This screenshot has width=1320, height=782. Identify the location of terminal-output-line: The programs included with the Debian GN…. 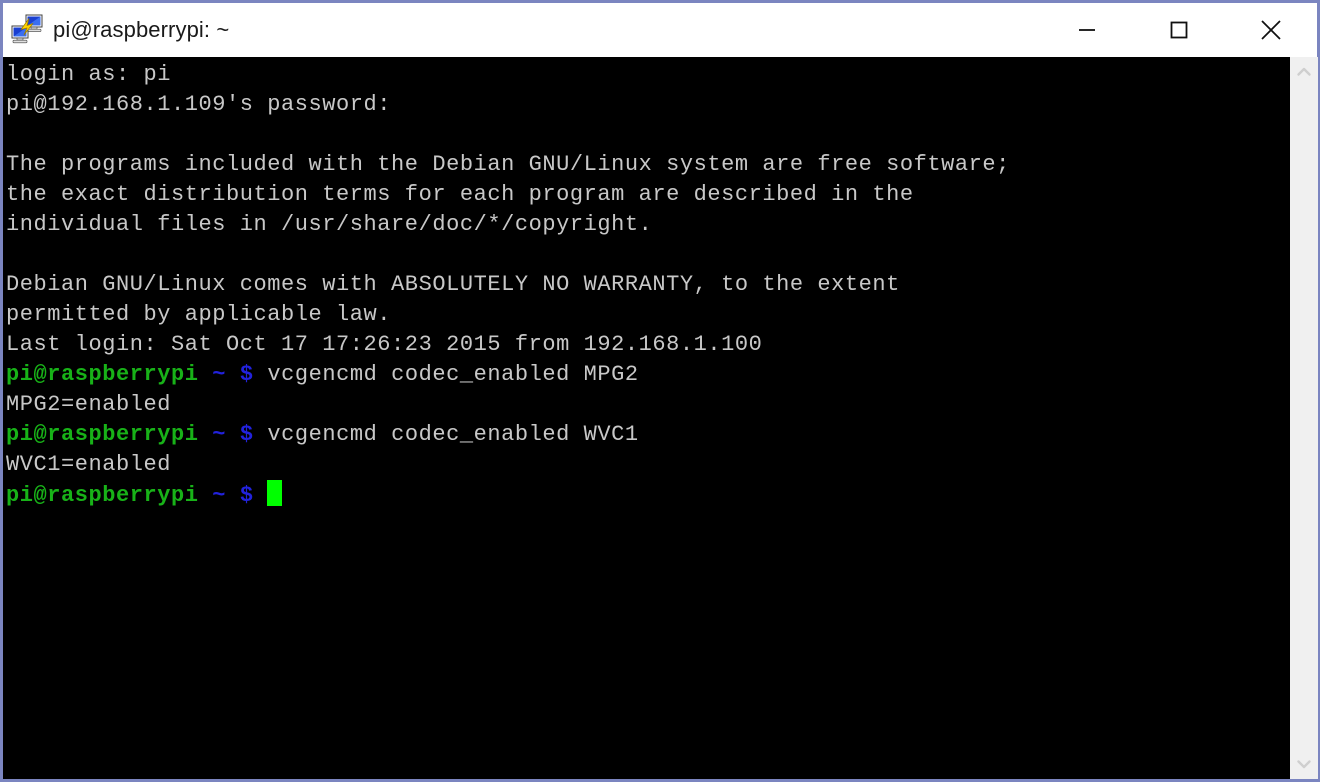
(648, 165).